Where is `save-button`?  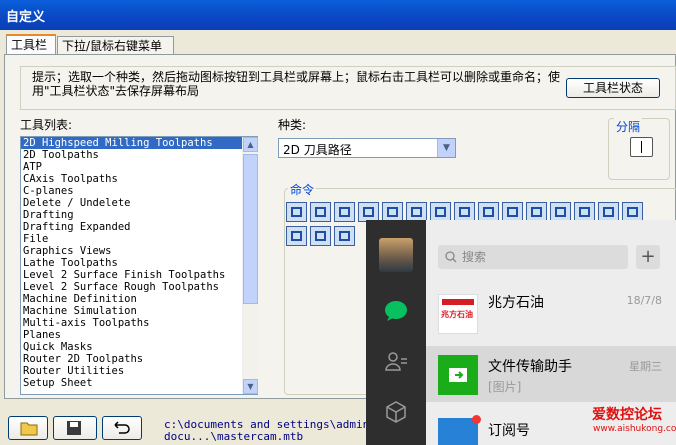
save-button is located at coordinates (75, 428).